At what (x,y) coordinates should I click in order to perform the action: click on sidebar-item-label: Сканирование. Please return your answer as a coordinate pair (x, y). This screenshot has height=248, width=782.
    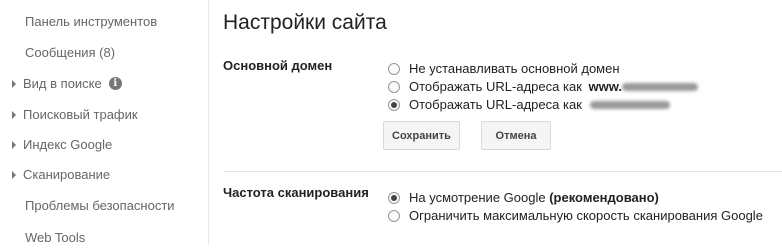
    Looking at the image, I should click on (67, 174).